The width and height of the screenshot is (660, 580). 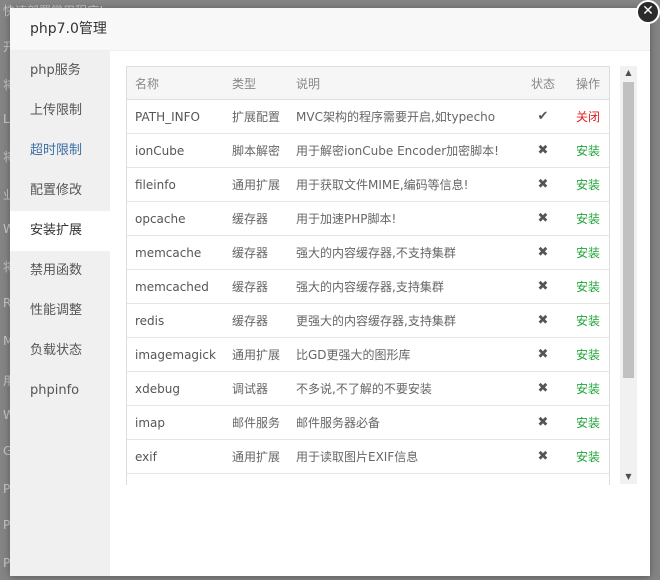 What do you see at coordinates (648, 12) in the screenshot?
I see `close-icon: ✕` at bounding box center [648, 12].